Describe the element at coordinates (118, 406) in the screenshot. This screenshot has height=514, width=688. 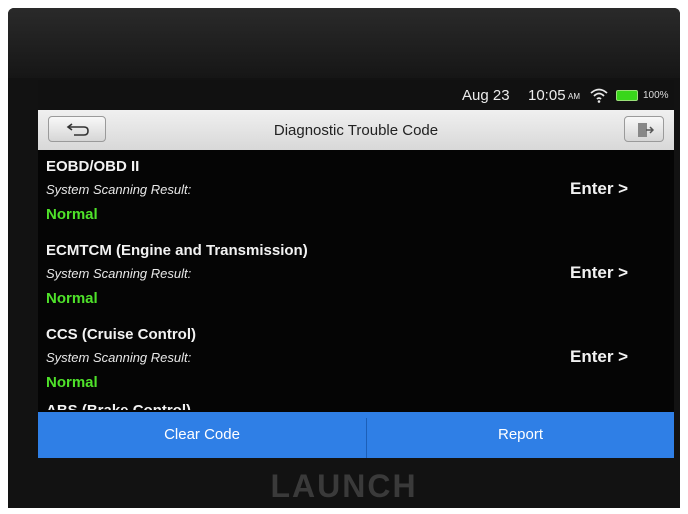
I see `system-name-partial: ABS (Brake Control)` at that location.